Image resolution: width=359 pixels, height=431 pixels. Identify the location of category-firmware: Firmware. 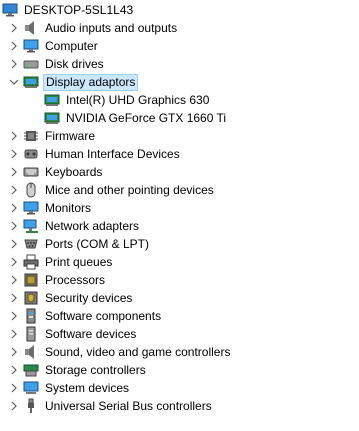
(51, 136).